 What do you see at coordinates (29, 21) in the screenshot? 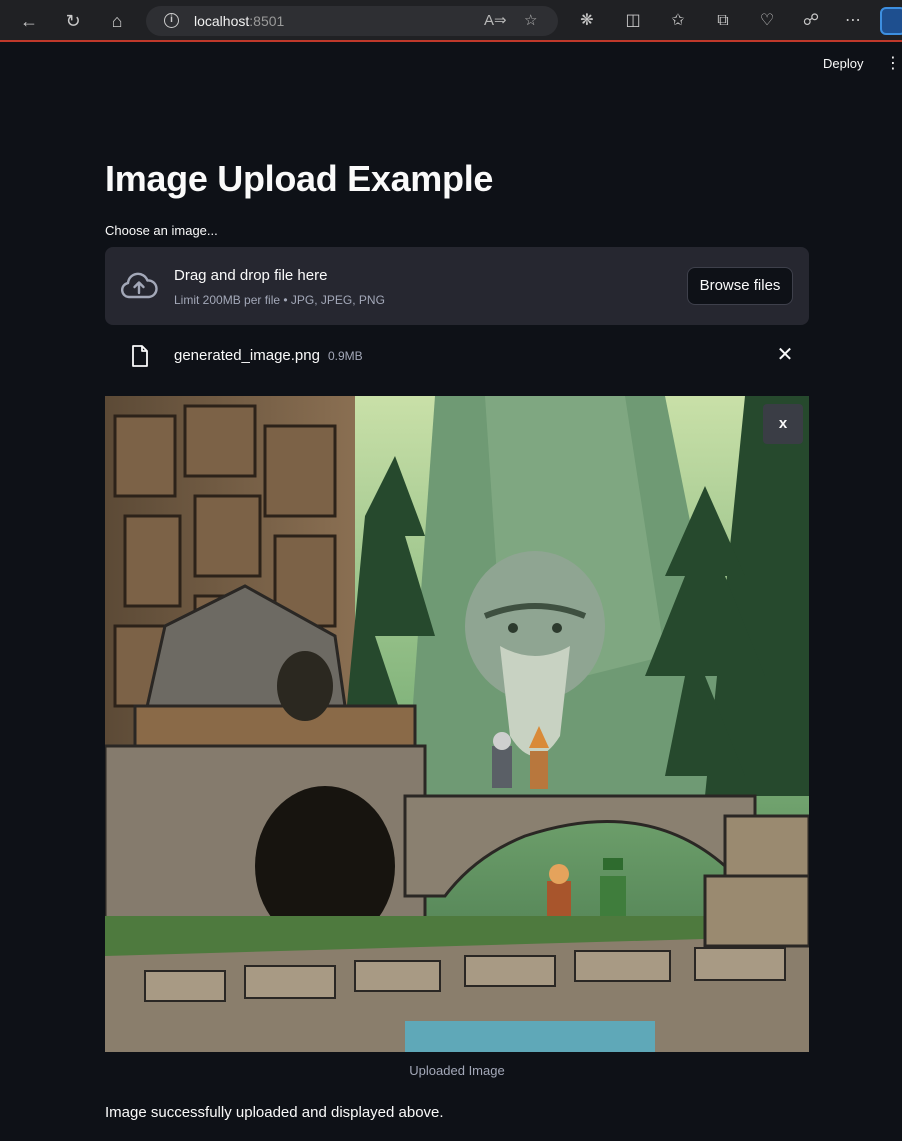
I see `back-icon: ←` at bounding box center [29, 21].